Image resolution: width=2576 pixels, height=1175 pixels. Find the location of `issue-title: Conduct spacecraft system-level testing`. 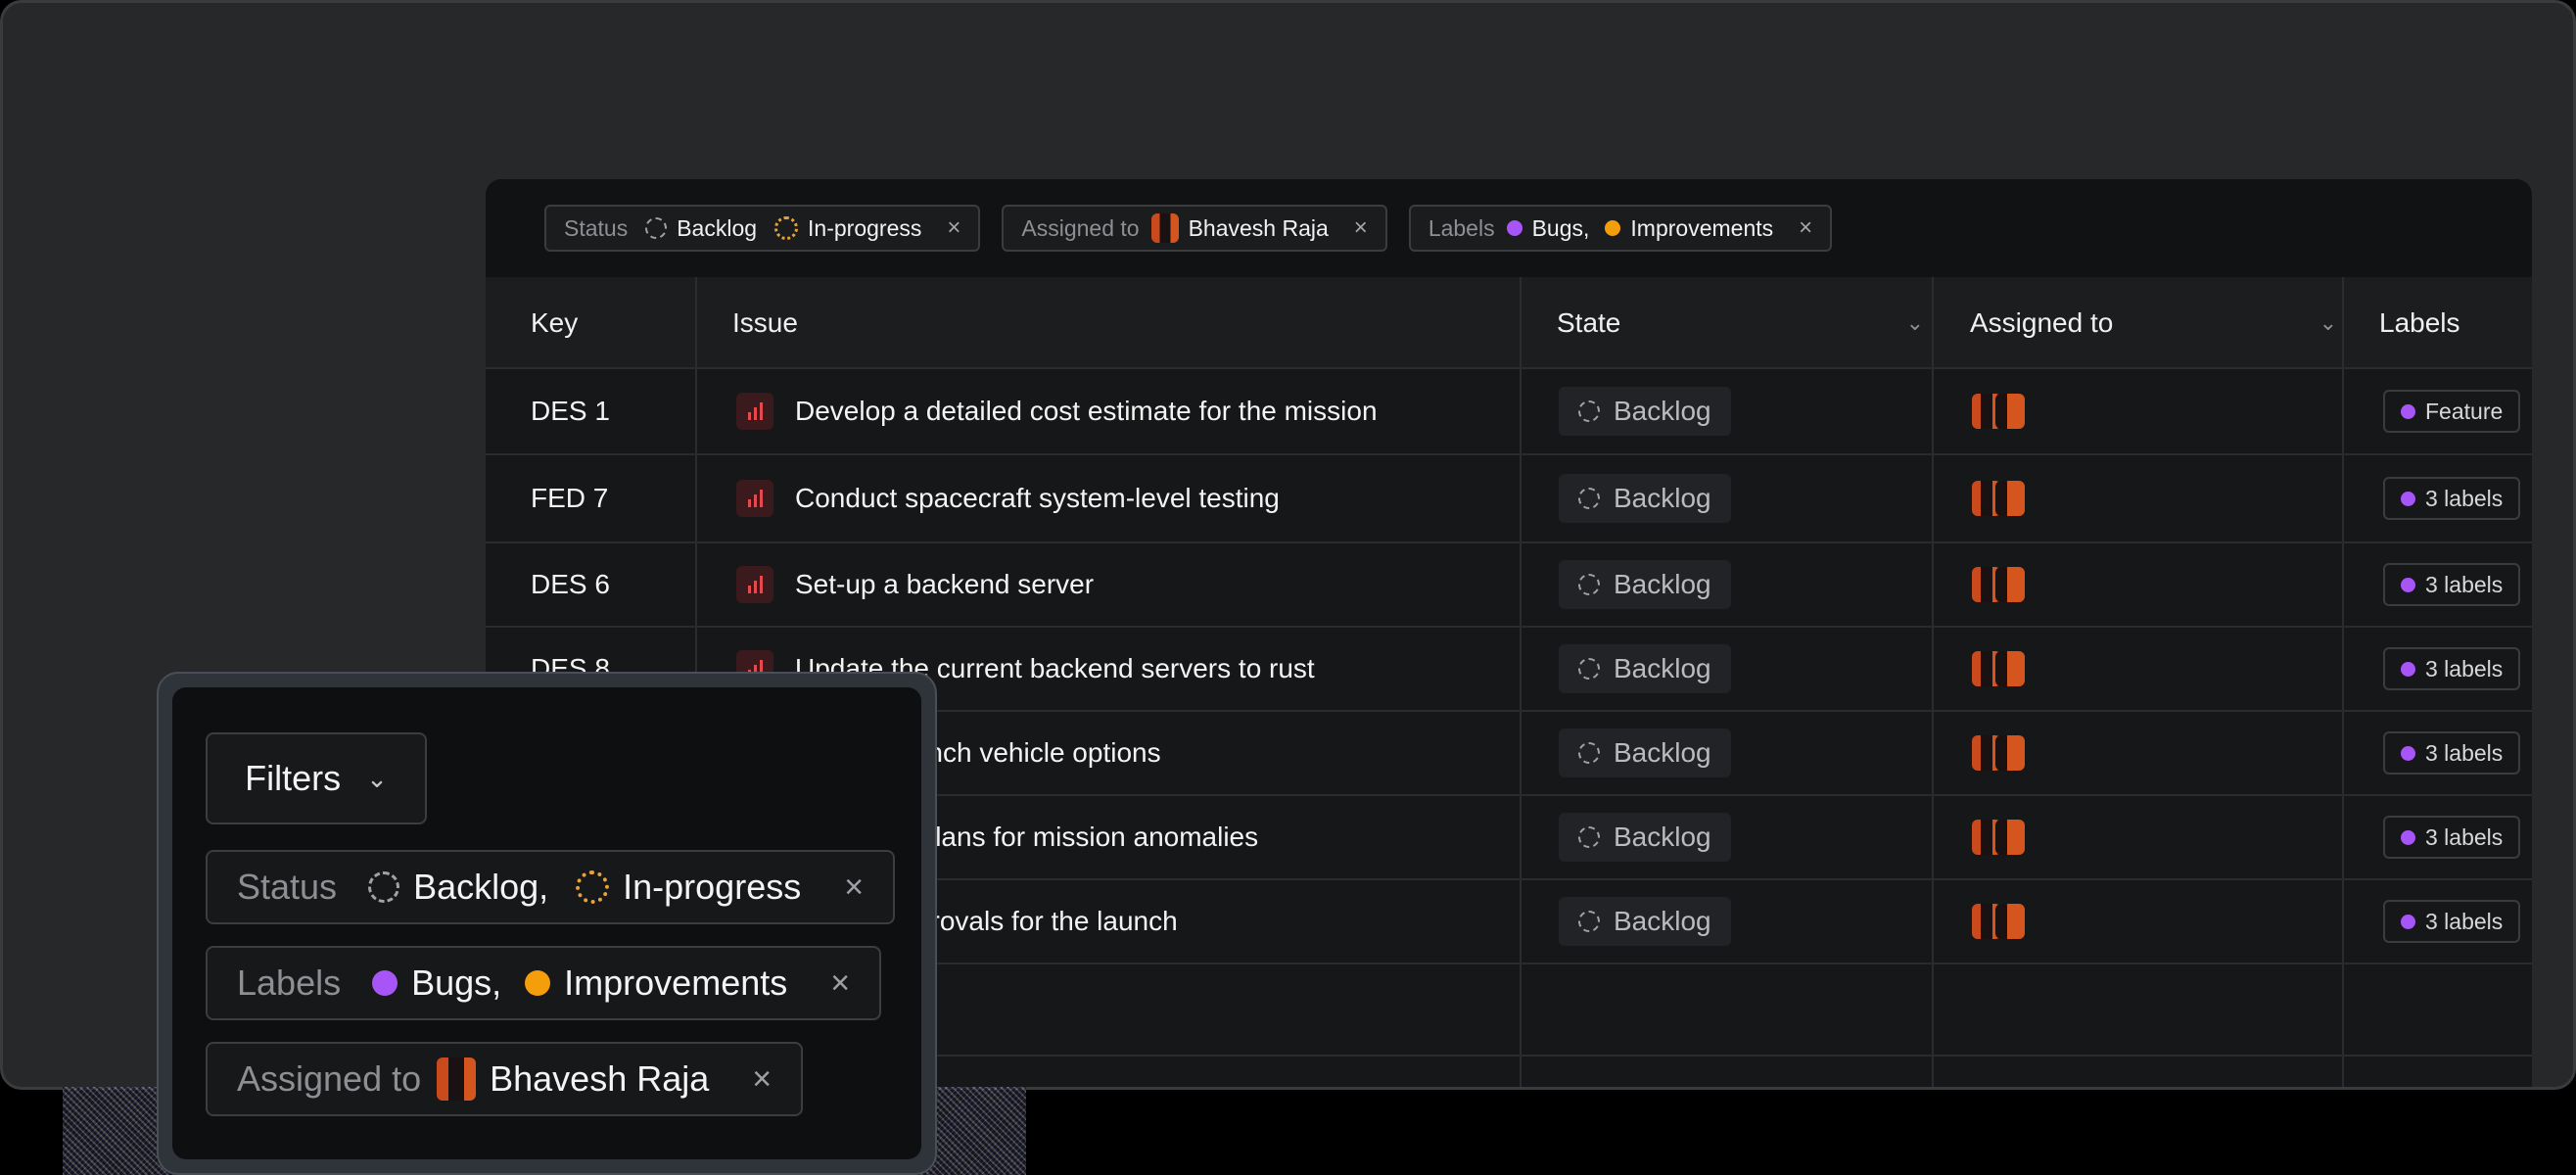

issue-title: Conduct spacecraft system-level testing is located at coordinates (1038, 498).